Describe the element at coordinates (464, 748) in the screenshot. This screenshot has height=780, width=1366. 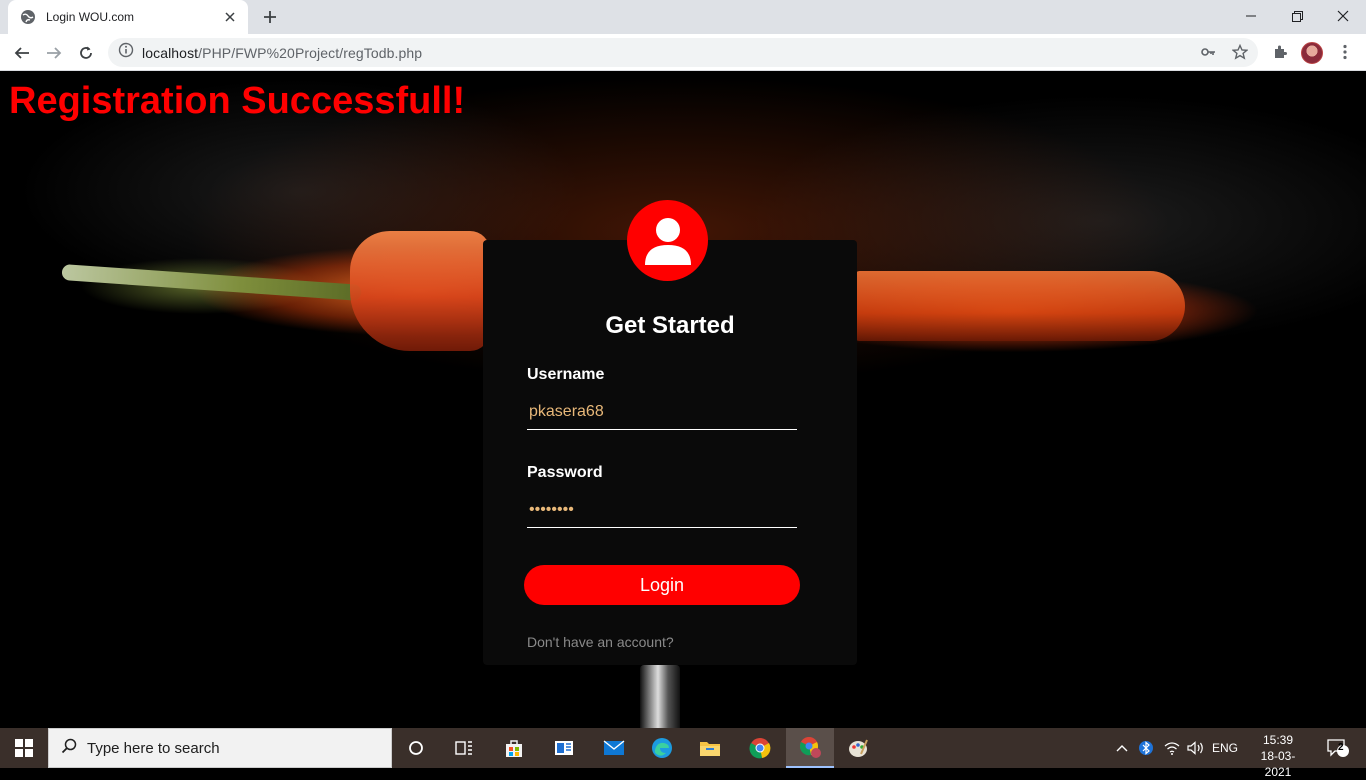
I see `task-view-icon` at that location.